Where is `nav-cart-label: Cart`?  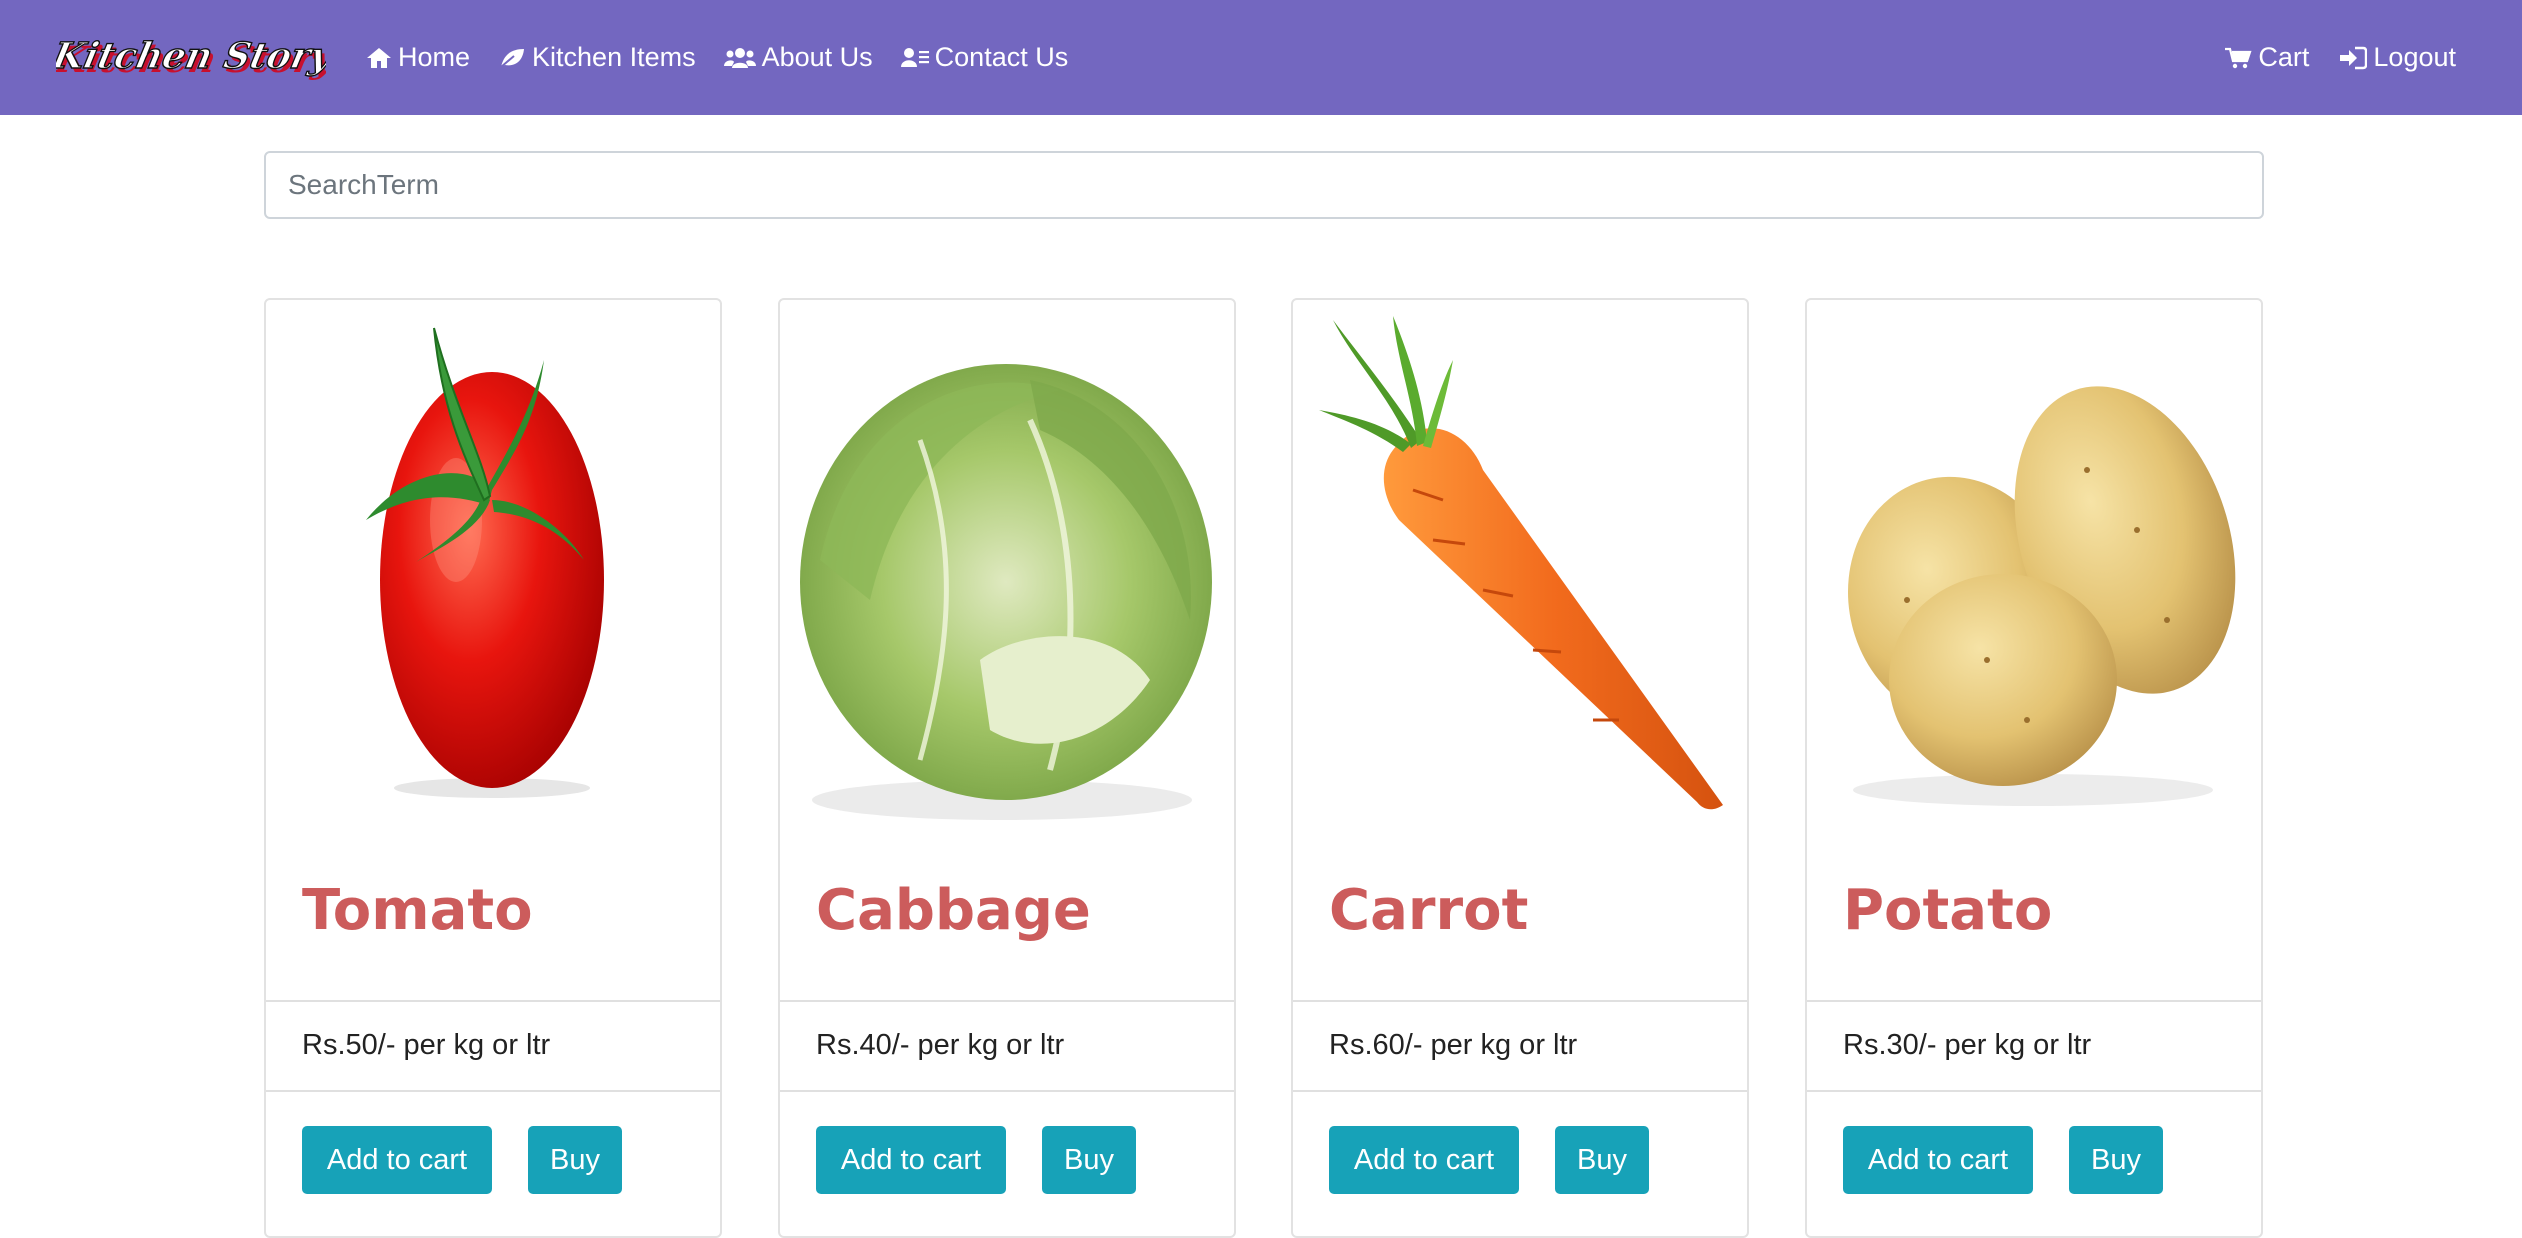 nav-cart-label: Cart is located at coordinates (2284, 57).